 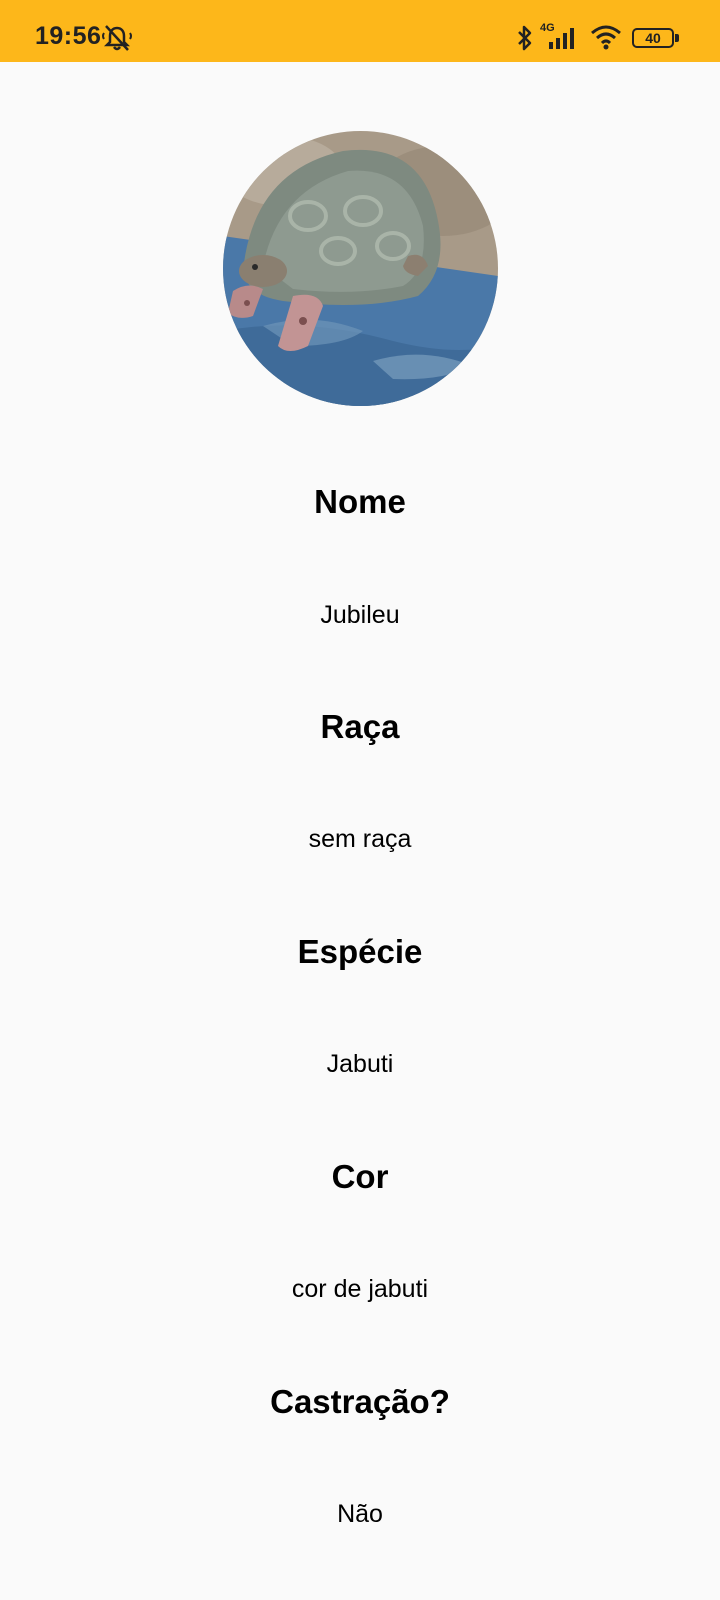 What do you see at coordinates (360, 951) in the screenshot?
I see `field-label-especie: Espécie` at bounding box center [360, 951].